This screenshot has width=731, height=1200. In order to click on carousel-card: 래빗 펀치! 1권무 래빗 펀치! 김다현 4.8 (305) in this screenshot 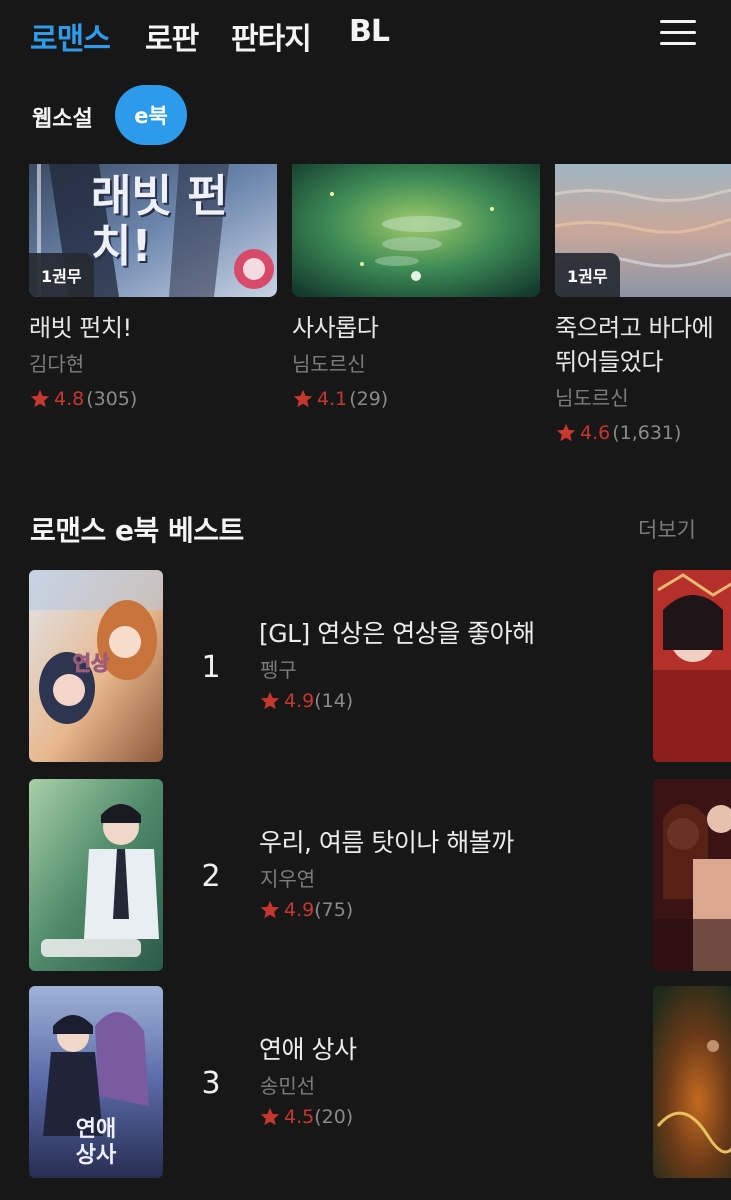, I will do `click(153, 289)`.